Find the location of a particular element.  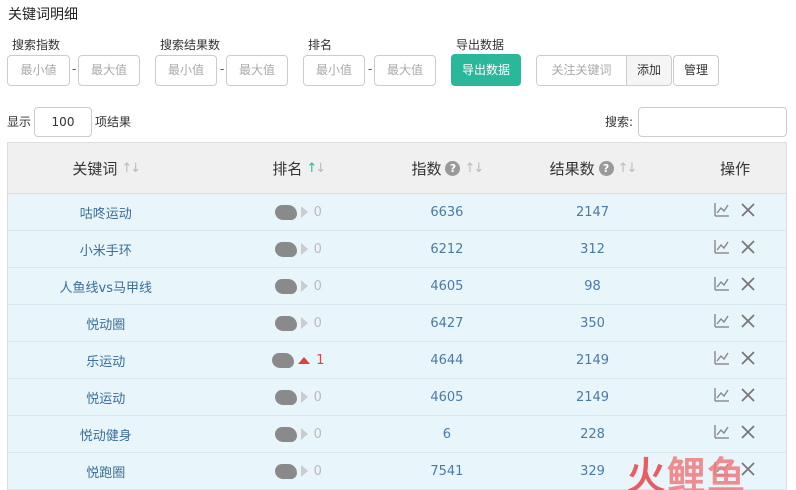

header-actions: 操作 is located at coordinates (735, 168).